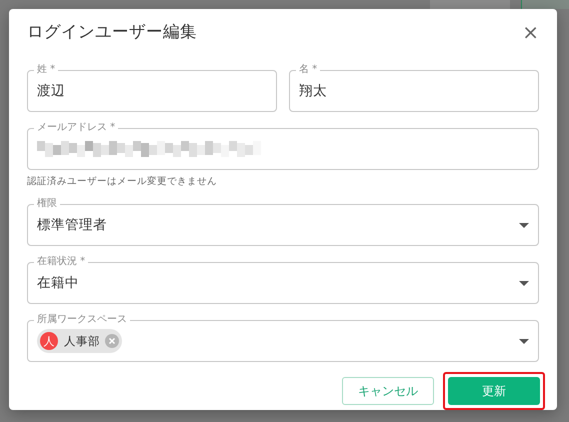 This screenshot has width=569, height=422. Describe the element at coordinates (313, 91) in the screenshot. I see `field-value: 翔太` at that location.